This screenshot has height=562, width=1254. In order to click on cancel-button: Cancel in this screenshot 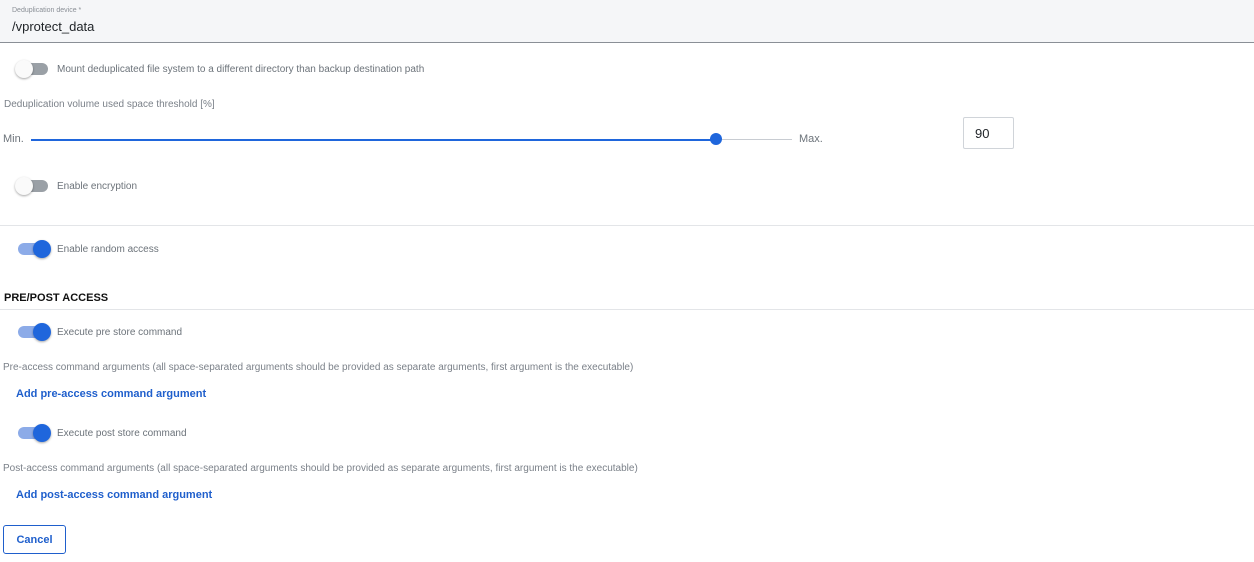, I will do `click(34, 539)`.